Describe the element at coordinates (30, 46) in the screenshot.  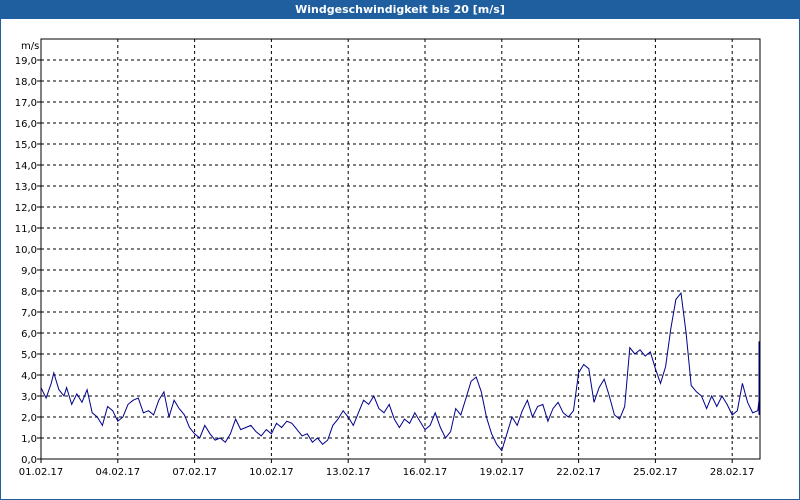
I see `y-axis-label: m/s` at that location.